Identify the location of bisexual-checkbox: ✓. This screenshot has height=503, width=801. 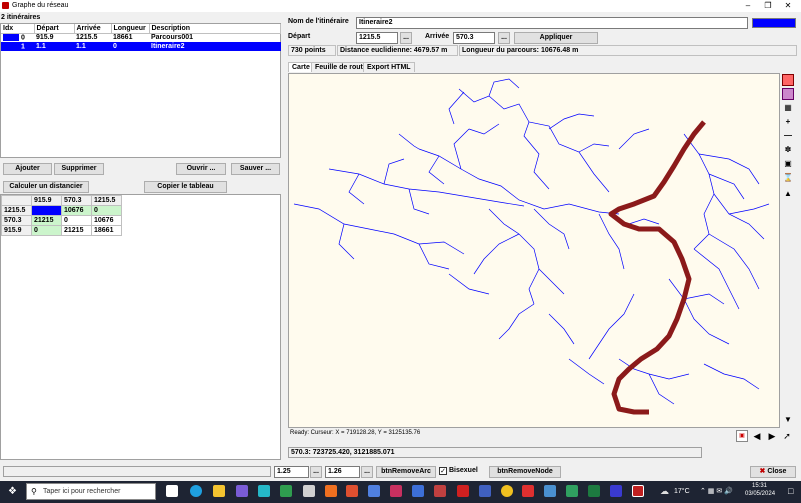
(443, 471).